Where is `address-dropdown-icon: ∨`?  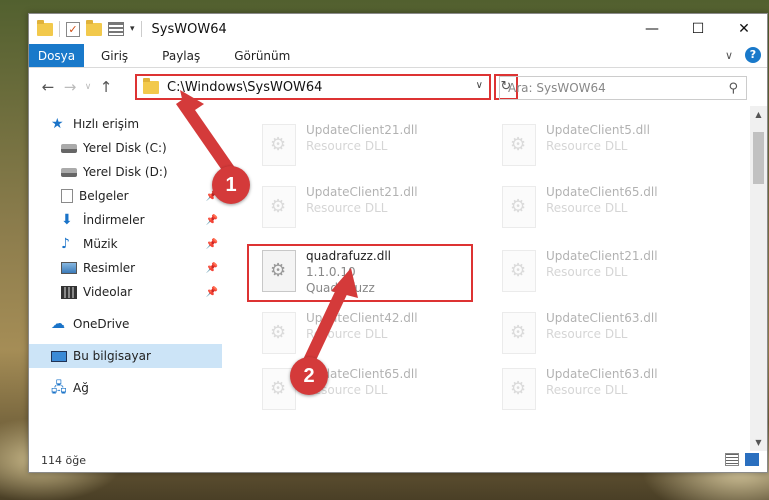 address-dropdown-icon: ∨ is located at coordinates (479, 85).